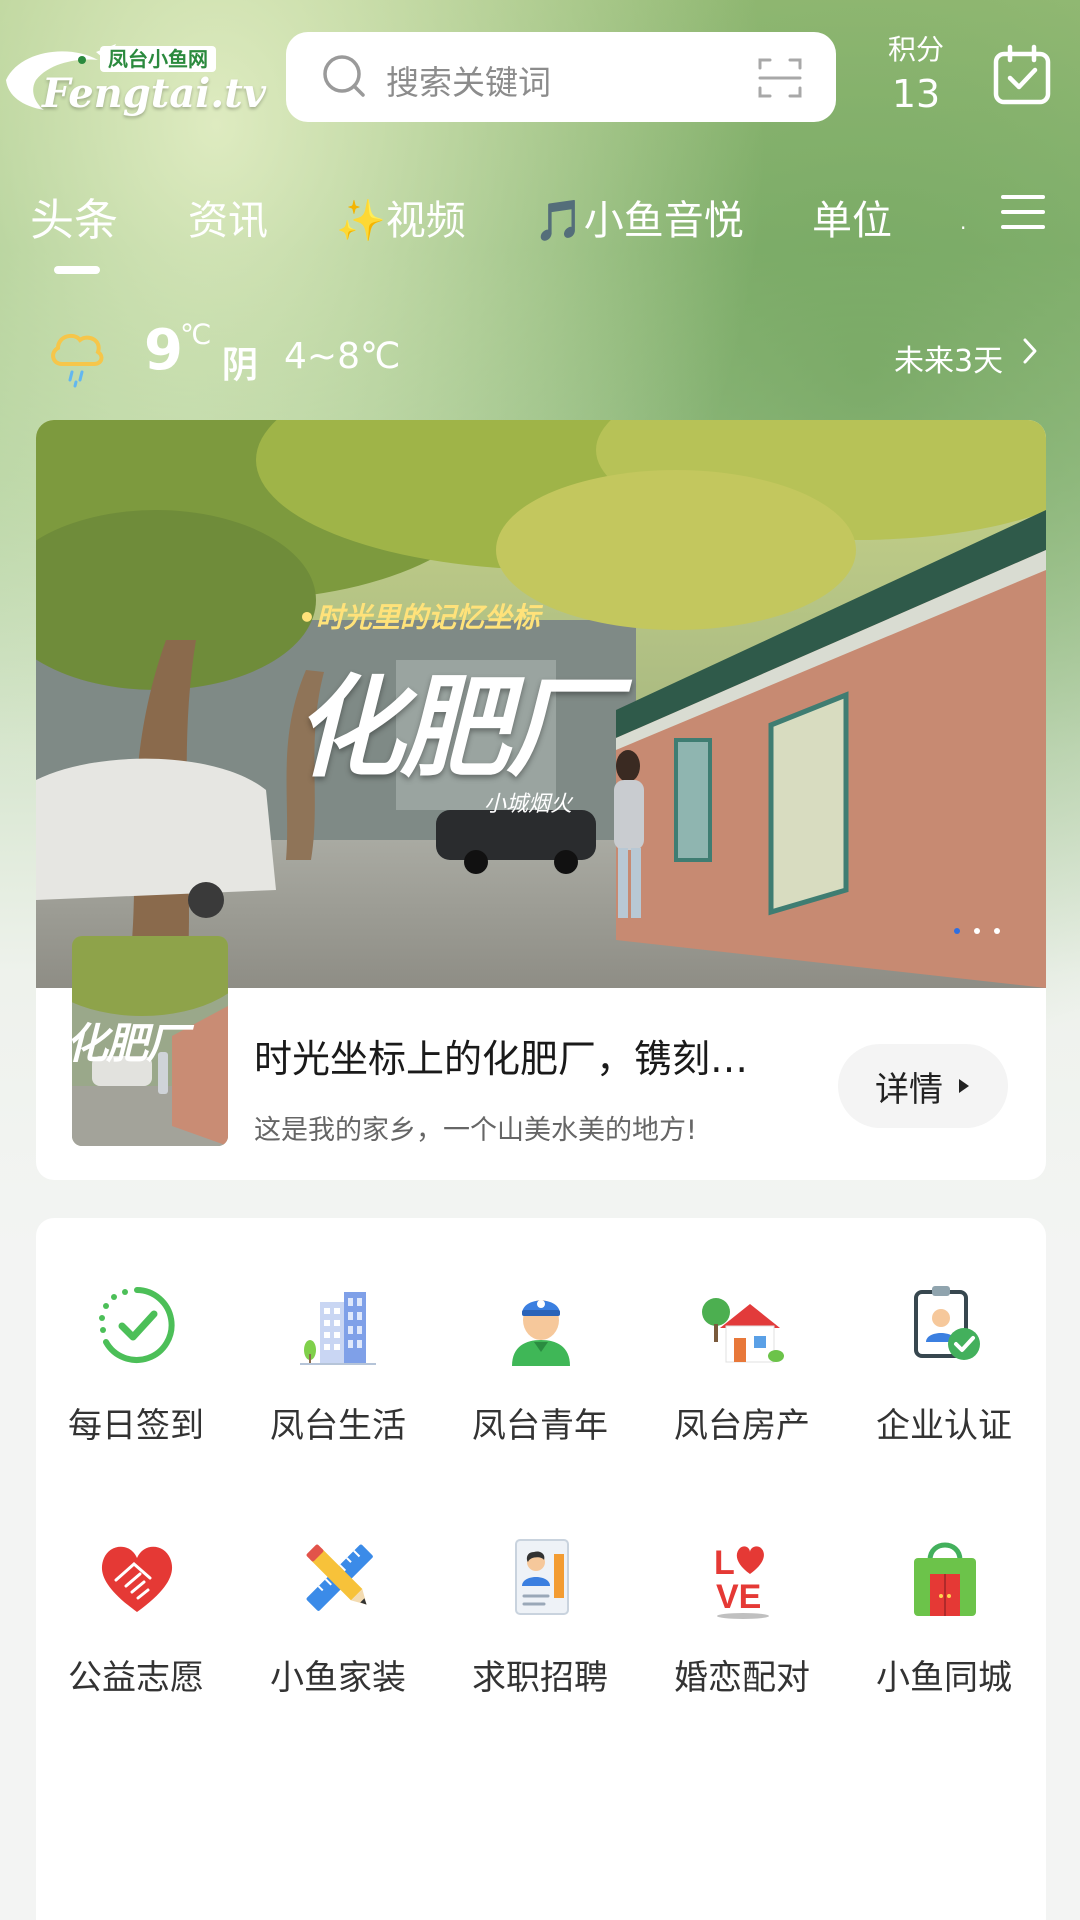 This screenshot has width=1080, height=1920. Describe the element at coordinates (724, 1563) in the screenshot. I see `svg-text: L` at that location.